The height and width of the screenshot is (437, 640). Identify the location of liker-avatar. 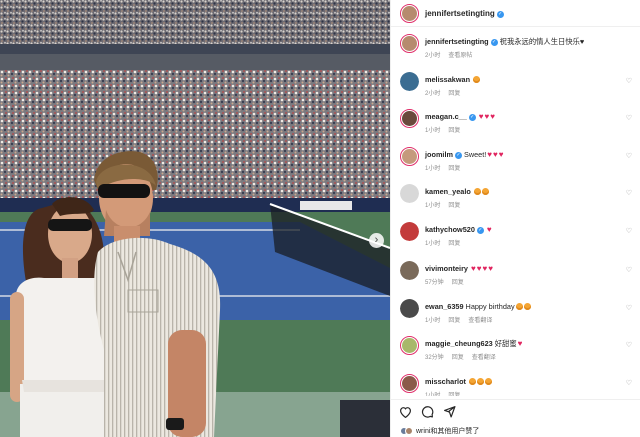
(409, 431).